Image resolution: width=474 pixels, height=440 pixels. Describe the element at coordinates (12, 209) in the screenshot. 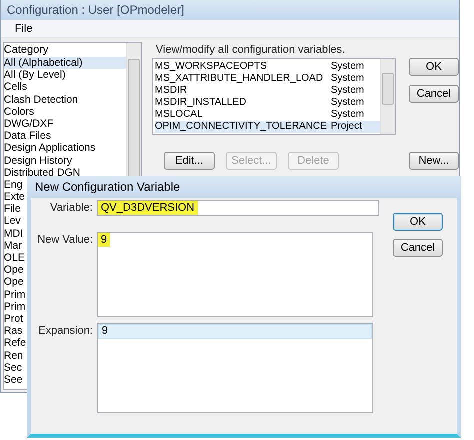

I see `category-item: File` at that location.